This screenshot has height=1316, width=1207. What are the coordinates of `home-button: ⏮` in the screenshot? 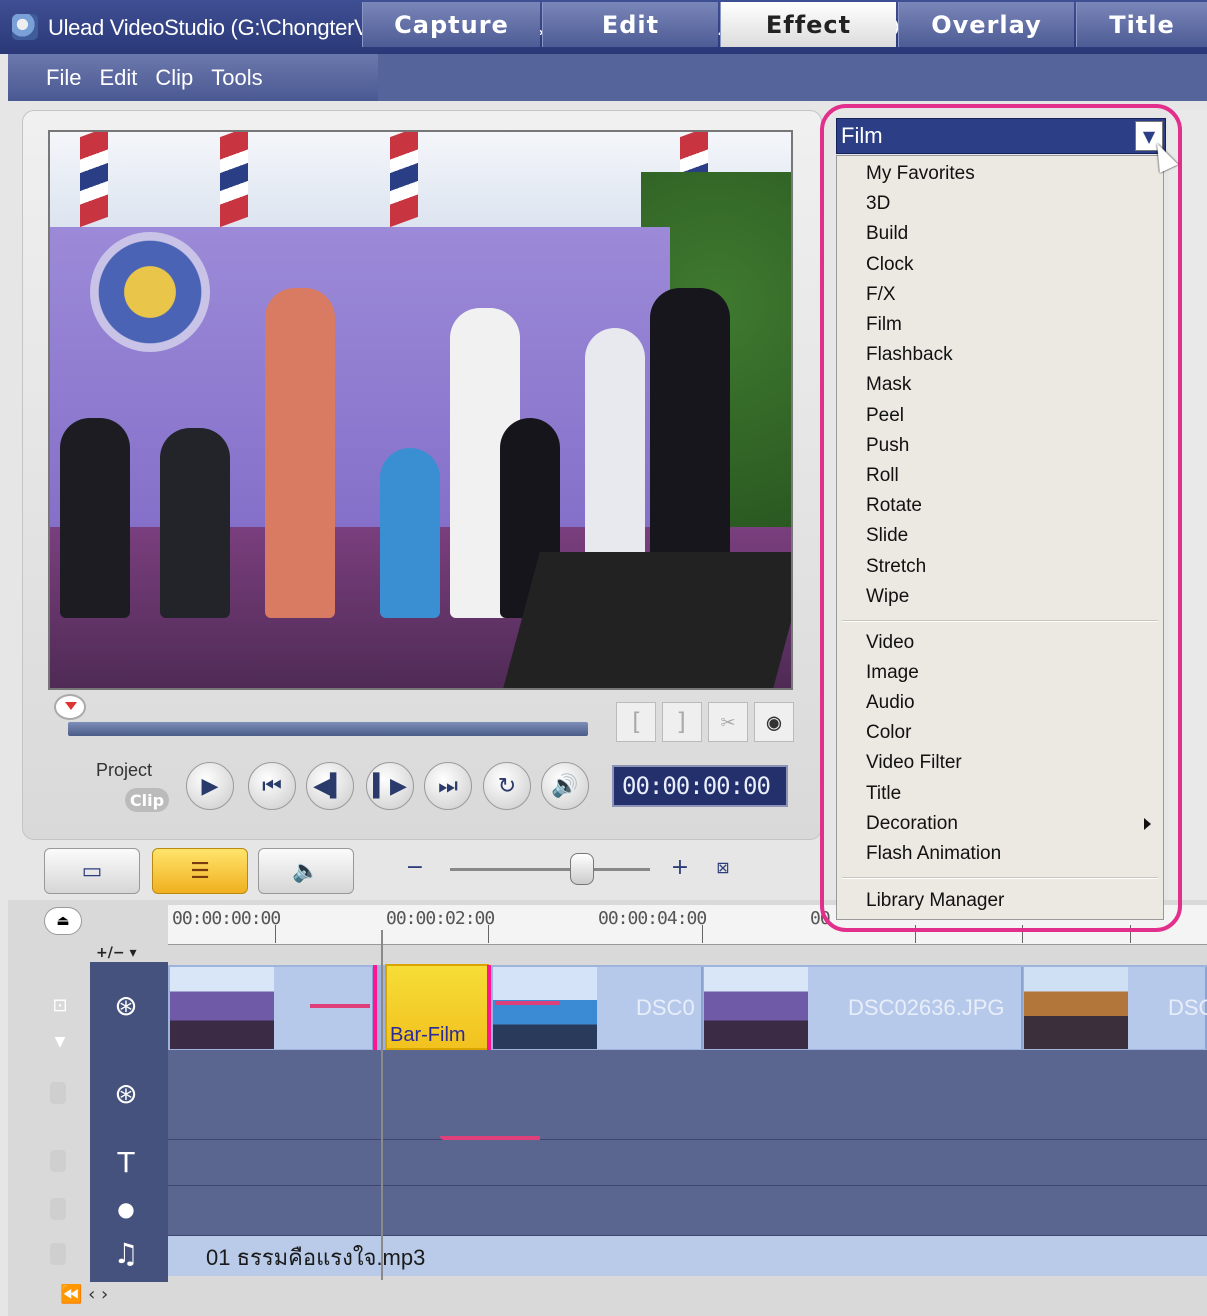 It's located at (272, 786).